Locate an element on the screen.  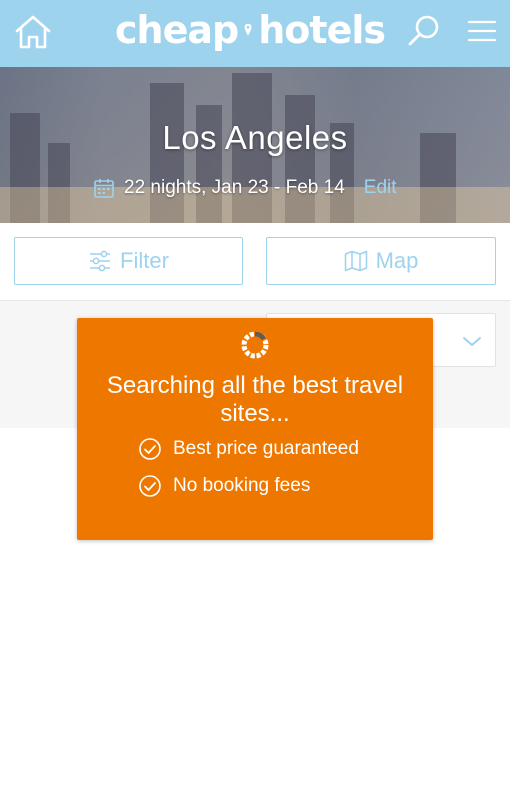
edit-dates-link: Edit is located at coordinates (380, 188).